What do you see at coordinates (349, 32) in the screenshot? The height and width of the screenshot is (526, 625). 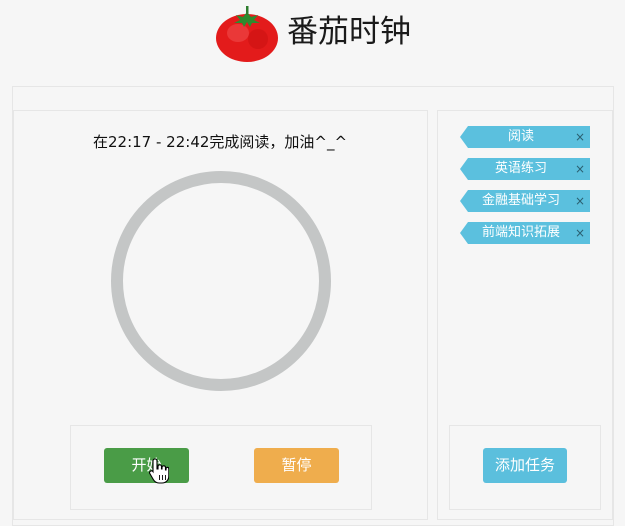 I see `app-title: 番茄时钟` at bounding box center [349, 32].